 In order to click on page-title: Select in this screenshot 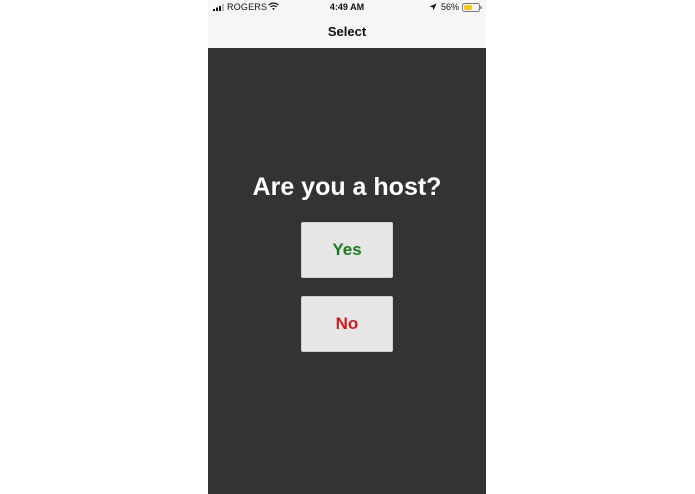, I will do `click(347, 31)`.